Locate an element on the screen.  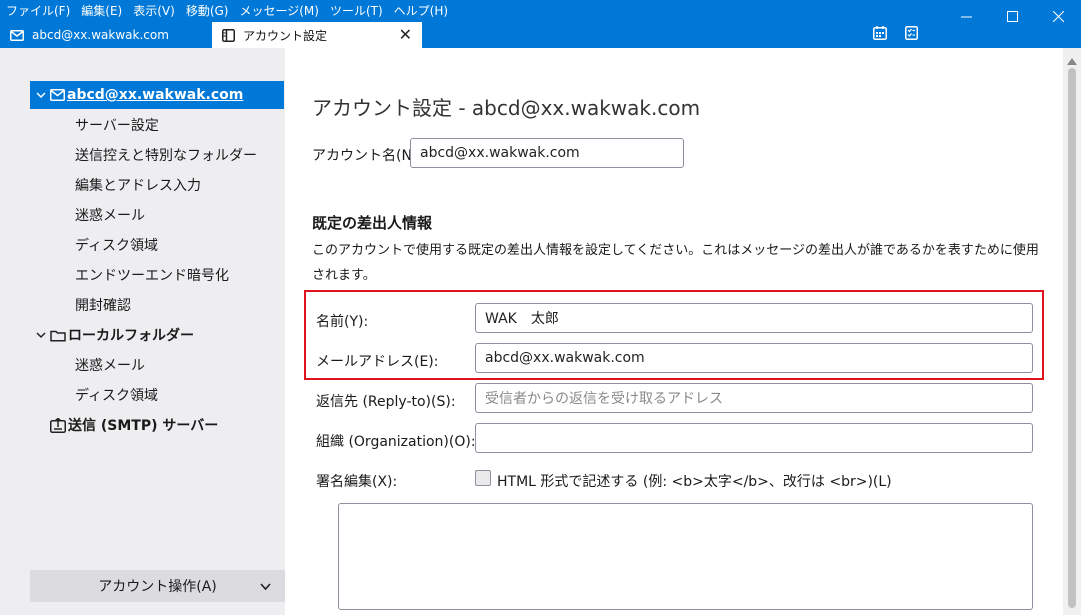
account-actions-button: アカウント操作(A) is located at coordinates (157, 586).